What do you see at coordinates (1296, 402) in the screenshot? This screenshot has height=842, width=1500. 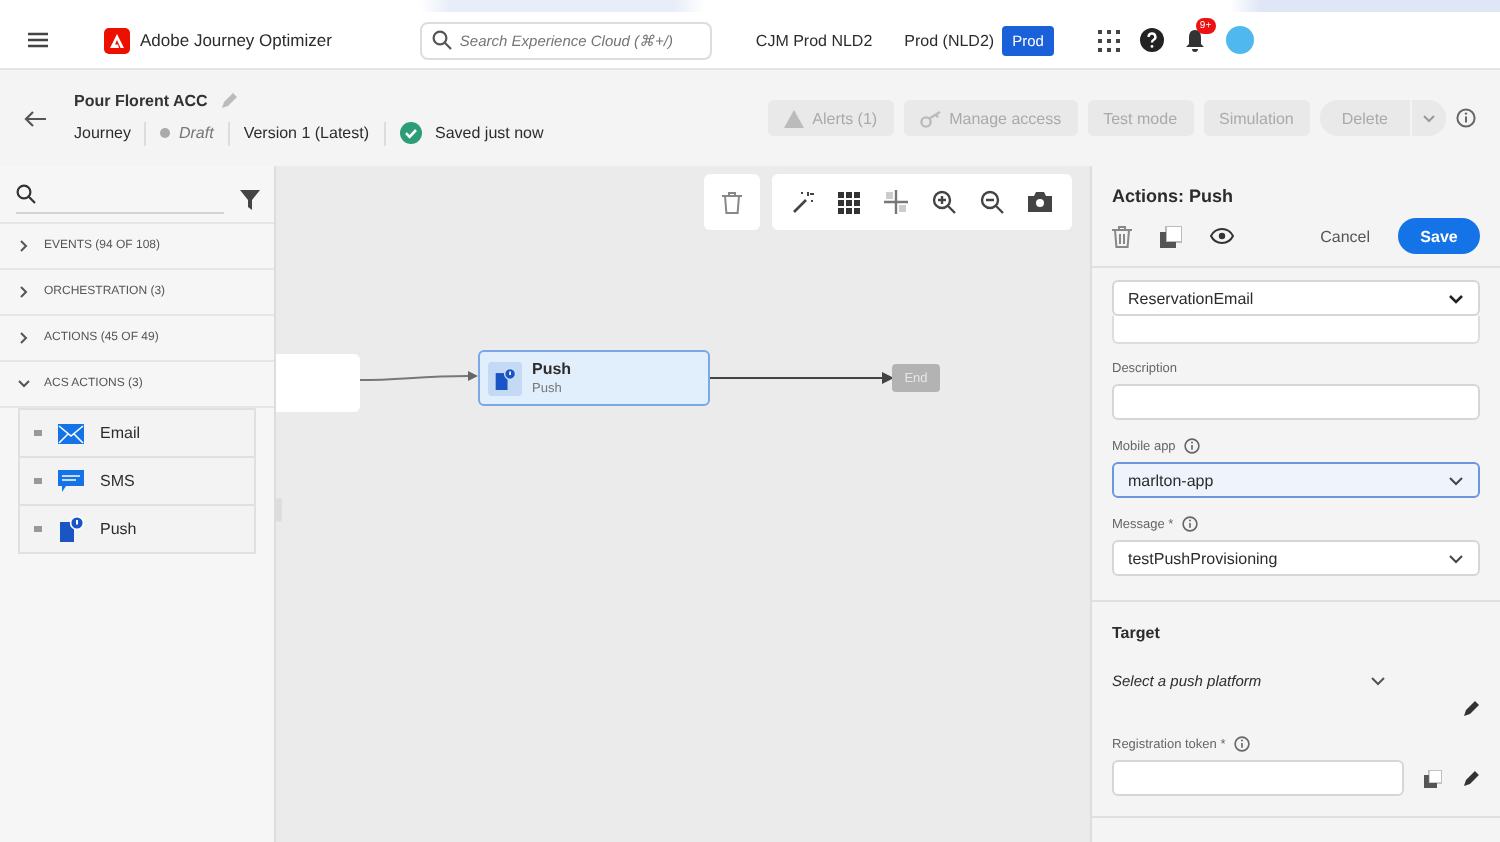 I see `description-field` at bounding box center [1296, 402].